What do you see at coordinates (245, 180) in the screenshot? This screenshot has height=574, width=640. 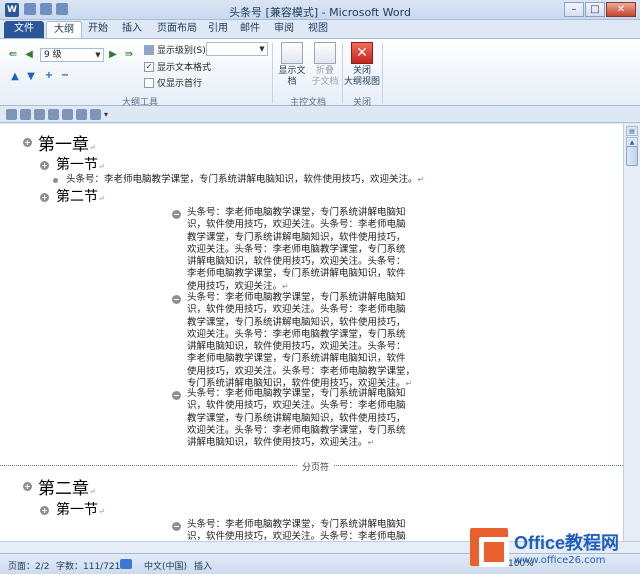 I see `body-paragraph: 头条号：李老师电脑教学课堂，专门系统讲解电脑知识，软件使用技巧，欢迎关注。↵` at bounding box center [245, 180].